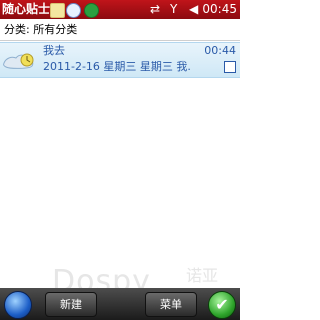  Describe the element at coordinates (120, 9) in the screenshot. I see `title-bar: 随心贴士 ⇄ Y ◀ 00:45` at that location.